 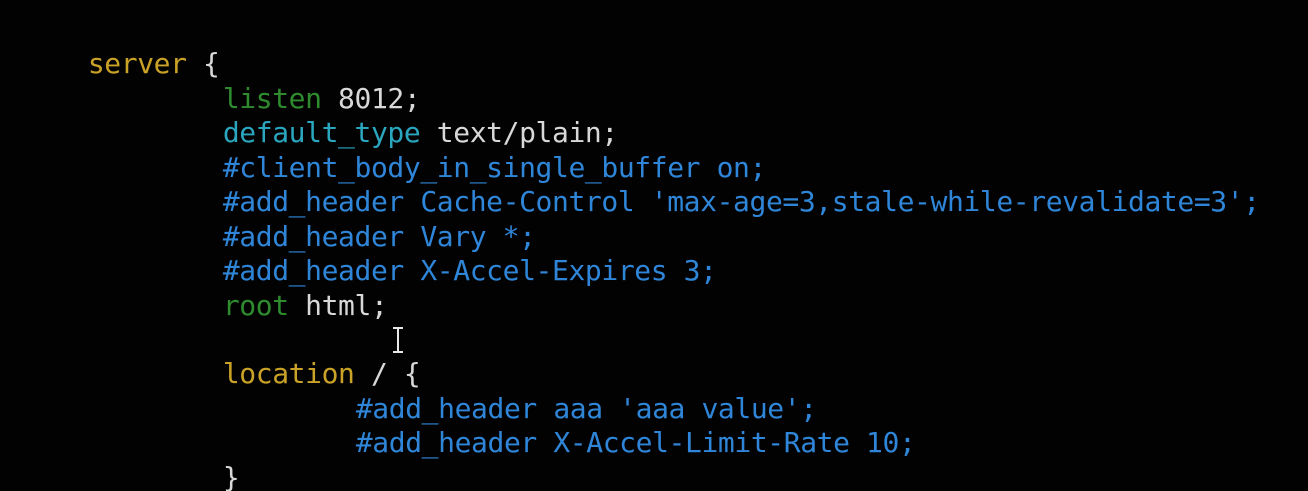 What do you see at coordinates (346, 219) in the screenshot?
I see `code-line-comment: #add_header Vary *;` at bounding box center [346, 219].